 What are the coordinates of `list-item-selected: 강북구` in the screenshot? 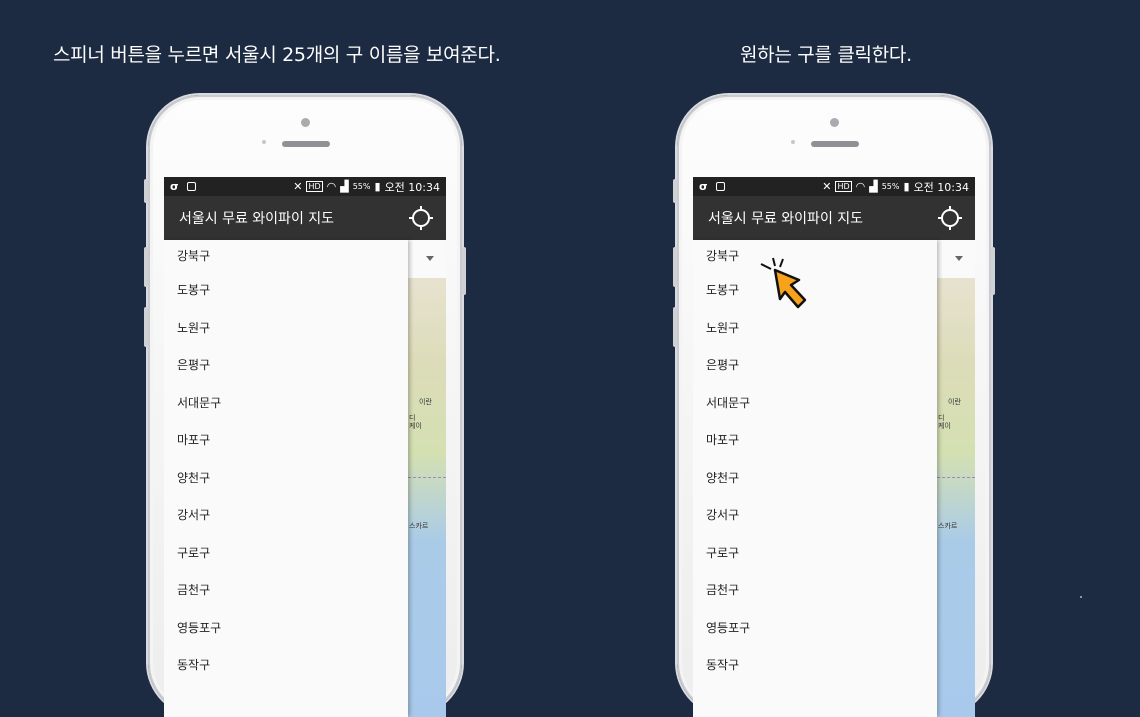 It's located at (815, 256).